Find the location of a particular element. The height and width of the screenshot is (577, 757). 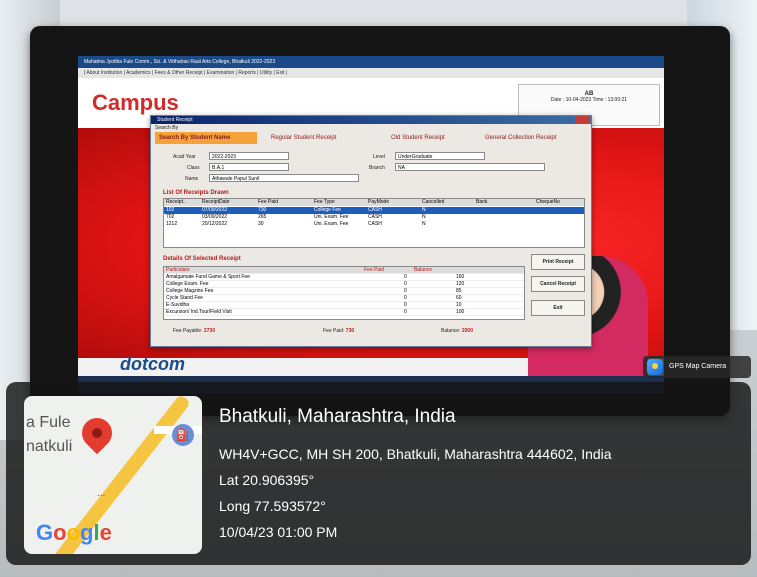

fee-payable: Fee Payable: 2730 is located at coordinates (194, 331).